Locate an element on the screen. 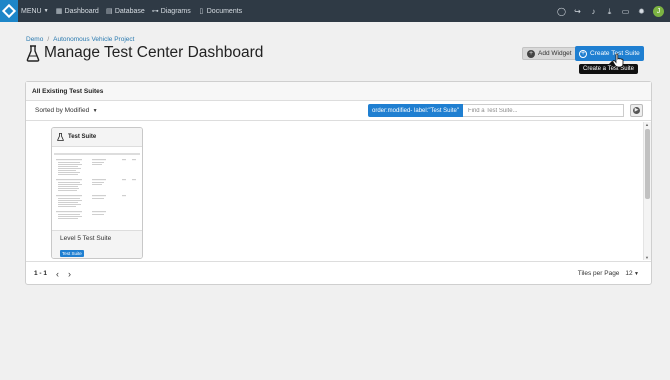  status-badge: Test Suite is located at coordinates (72, 253).